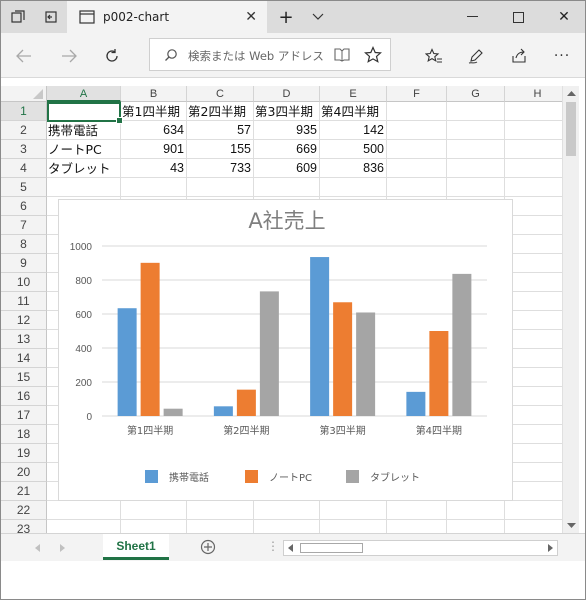  What do you see at coordinates (342, 54) in the screenshot?
I see `reading-view-icon` at bounding box center [342, 54].